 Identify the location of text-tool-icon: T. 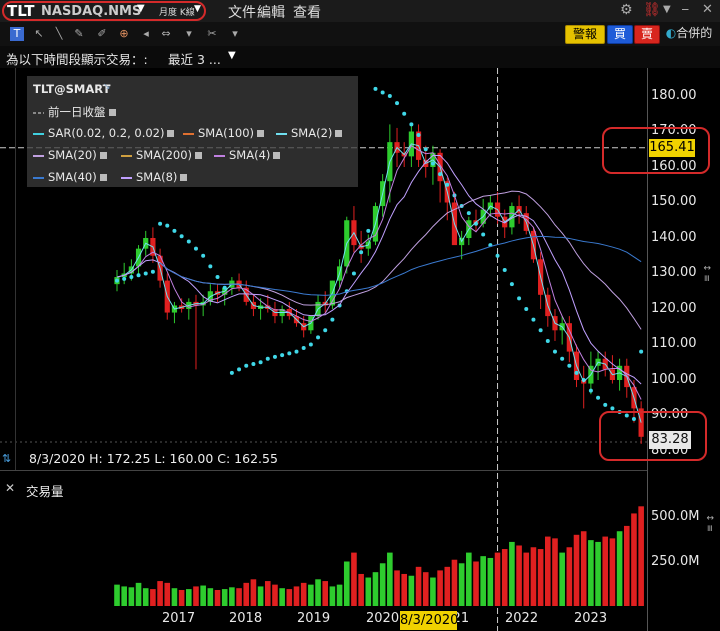
(17, 34).